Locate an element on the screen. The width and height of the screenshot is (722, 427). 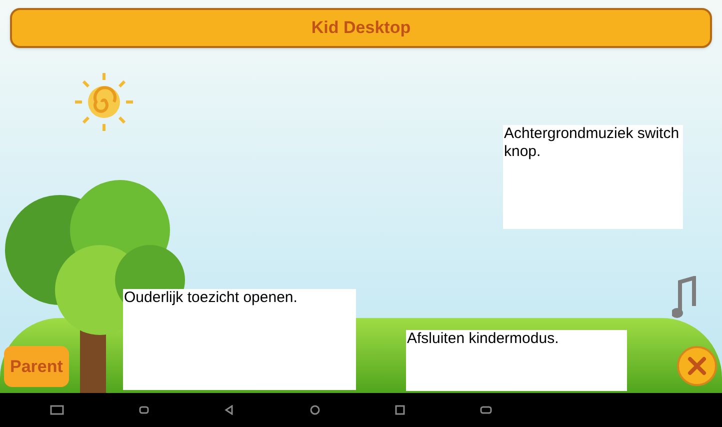
back-icon is located at coordinates (229, 410).